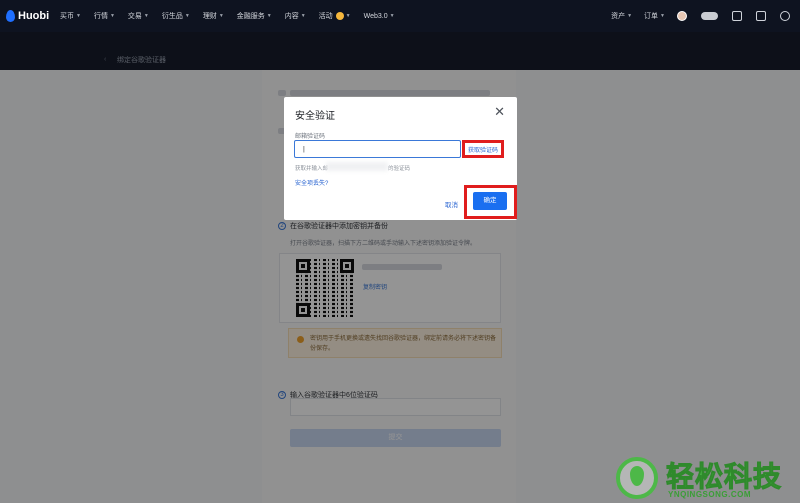 The width and height of the screenshot is (800, 503). I want to click on nav-item-earn: 理财 ▼, so click(213, 16).